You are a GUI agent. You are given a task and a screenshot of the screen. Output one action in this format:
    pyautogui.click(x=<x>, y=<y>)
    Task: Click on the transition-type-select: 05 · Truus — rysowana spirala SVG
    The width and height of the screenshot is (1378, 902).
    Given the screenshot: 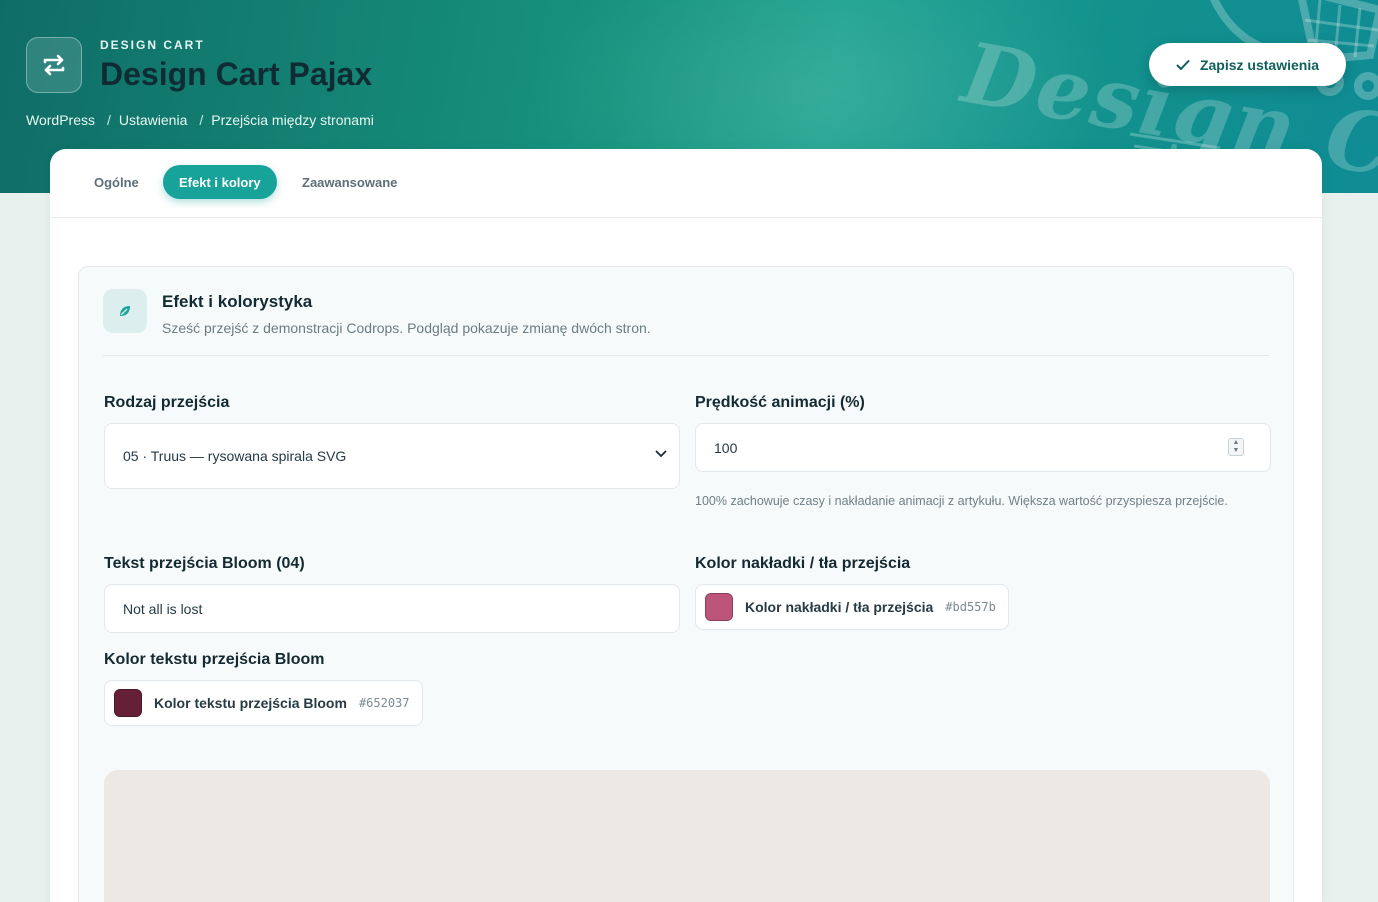 What is the action you would take?
    pyautogui.click(x=392, y=456)
    